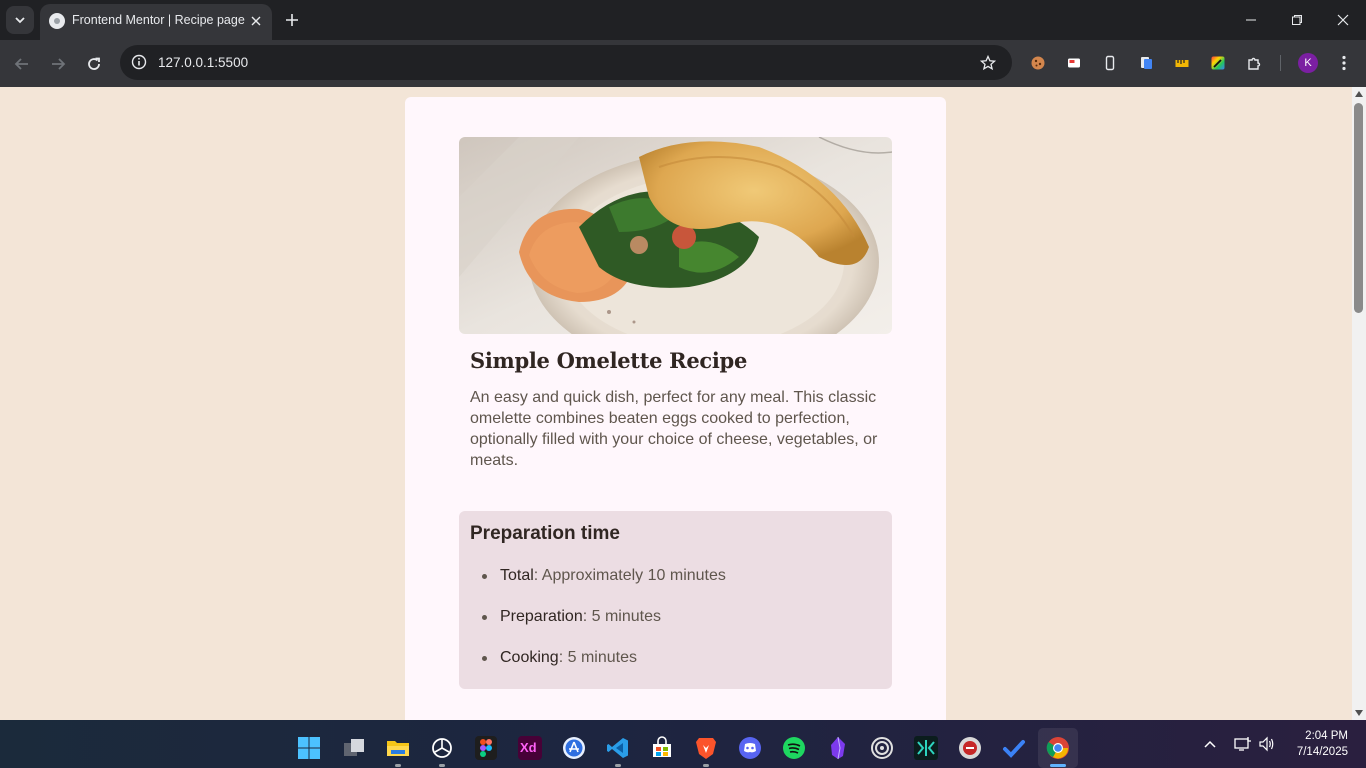 Image resolution: width=1366 pixels, height=768 pixels. I want to click on show-hidden-icons-chevron-icon, so click(1210, 744).